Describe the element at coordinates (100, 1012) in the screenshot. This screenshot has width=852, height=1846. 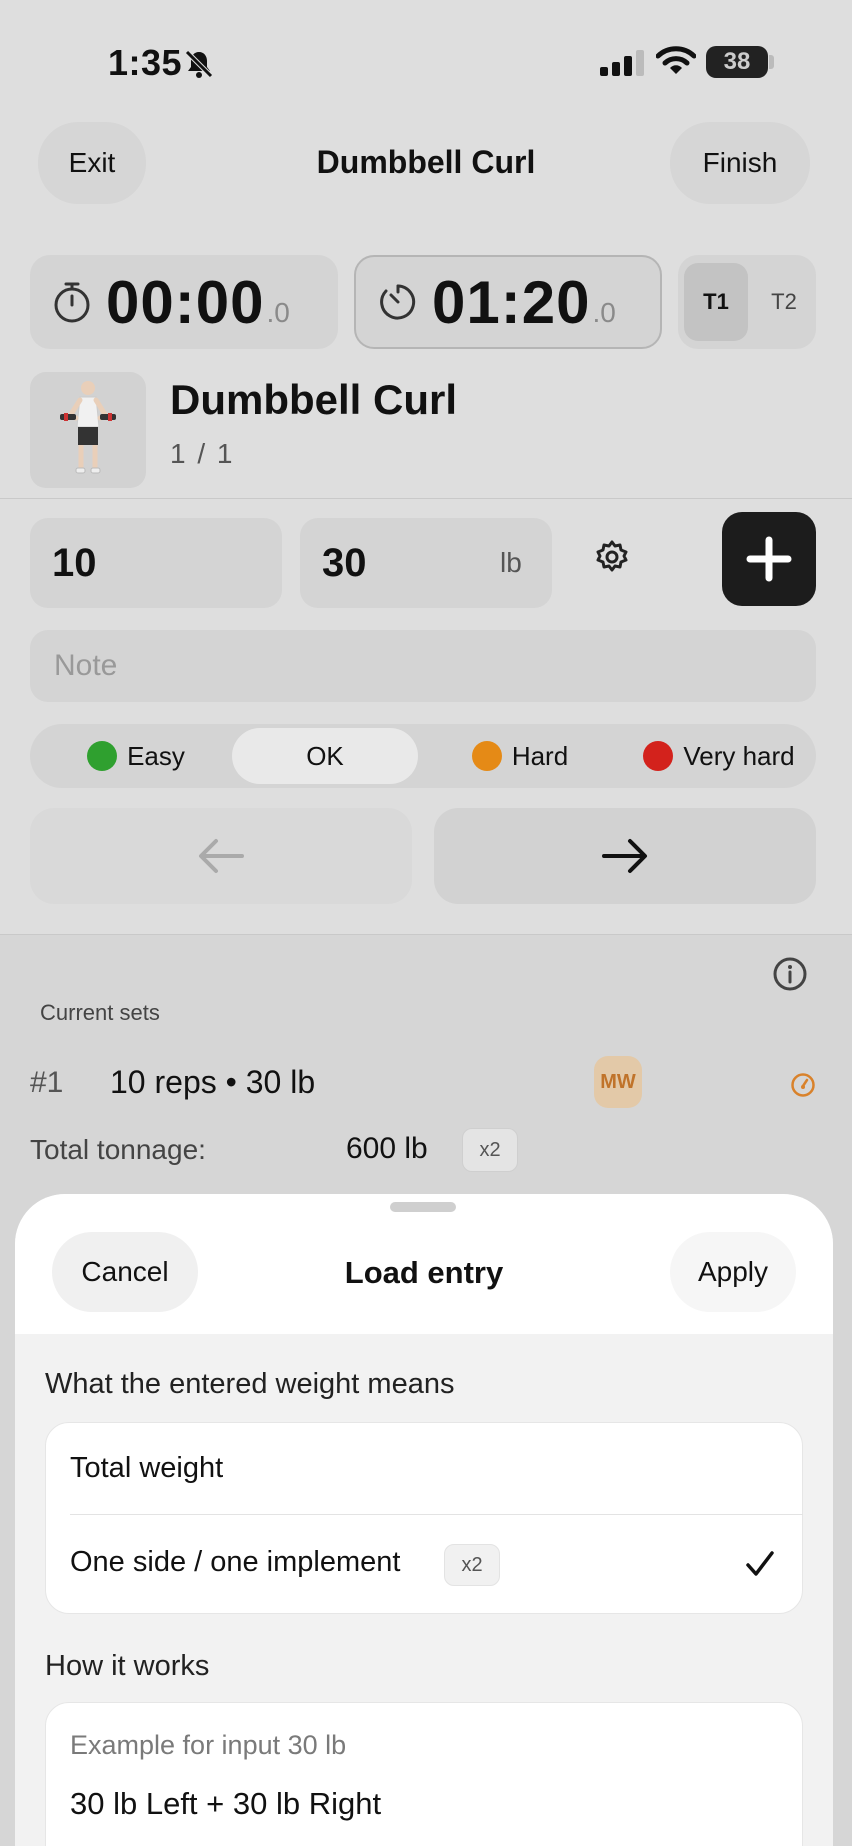
I see `current-sets-label: Current sets` at that location.